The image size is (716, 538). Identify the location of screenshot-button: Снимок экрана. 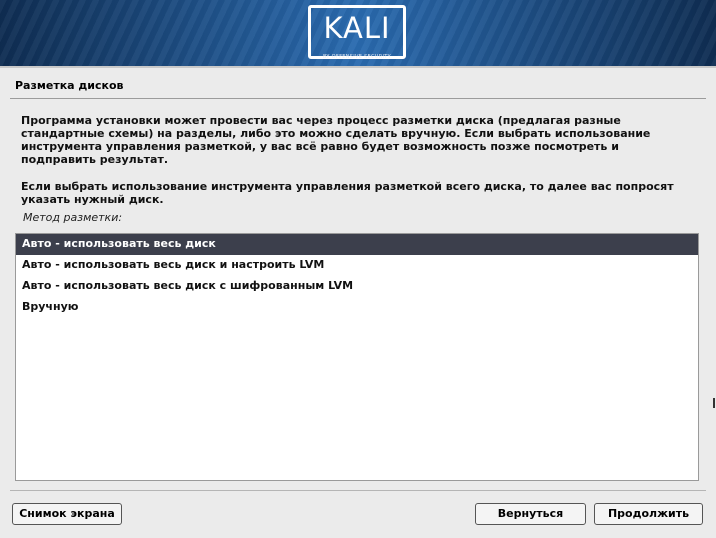
(67, 514).